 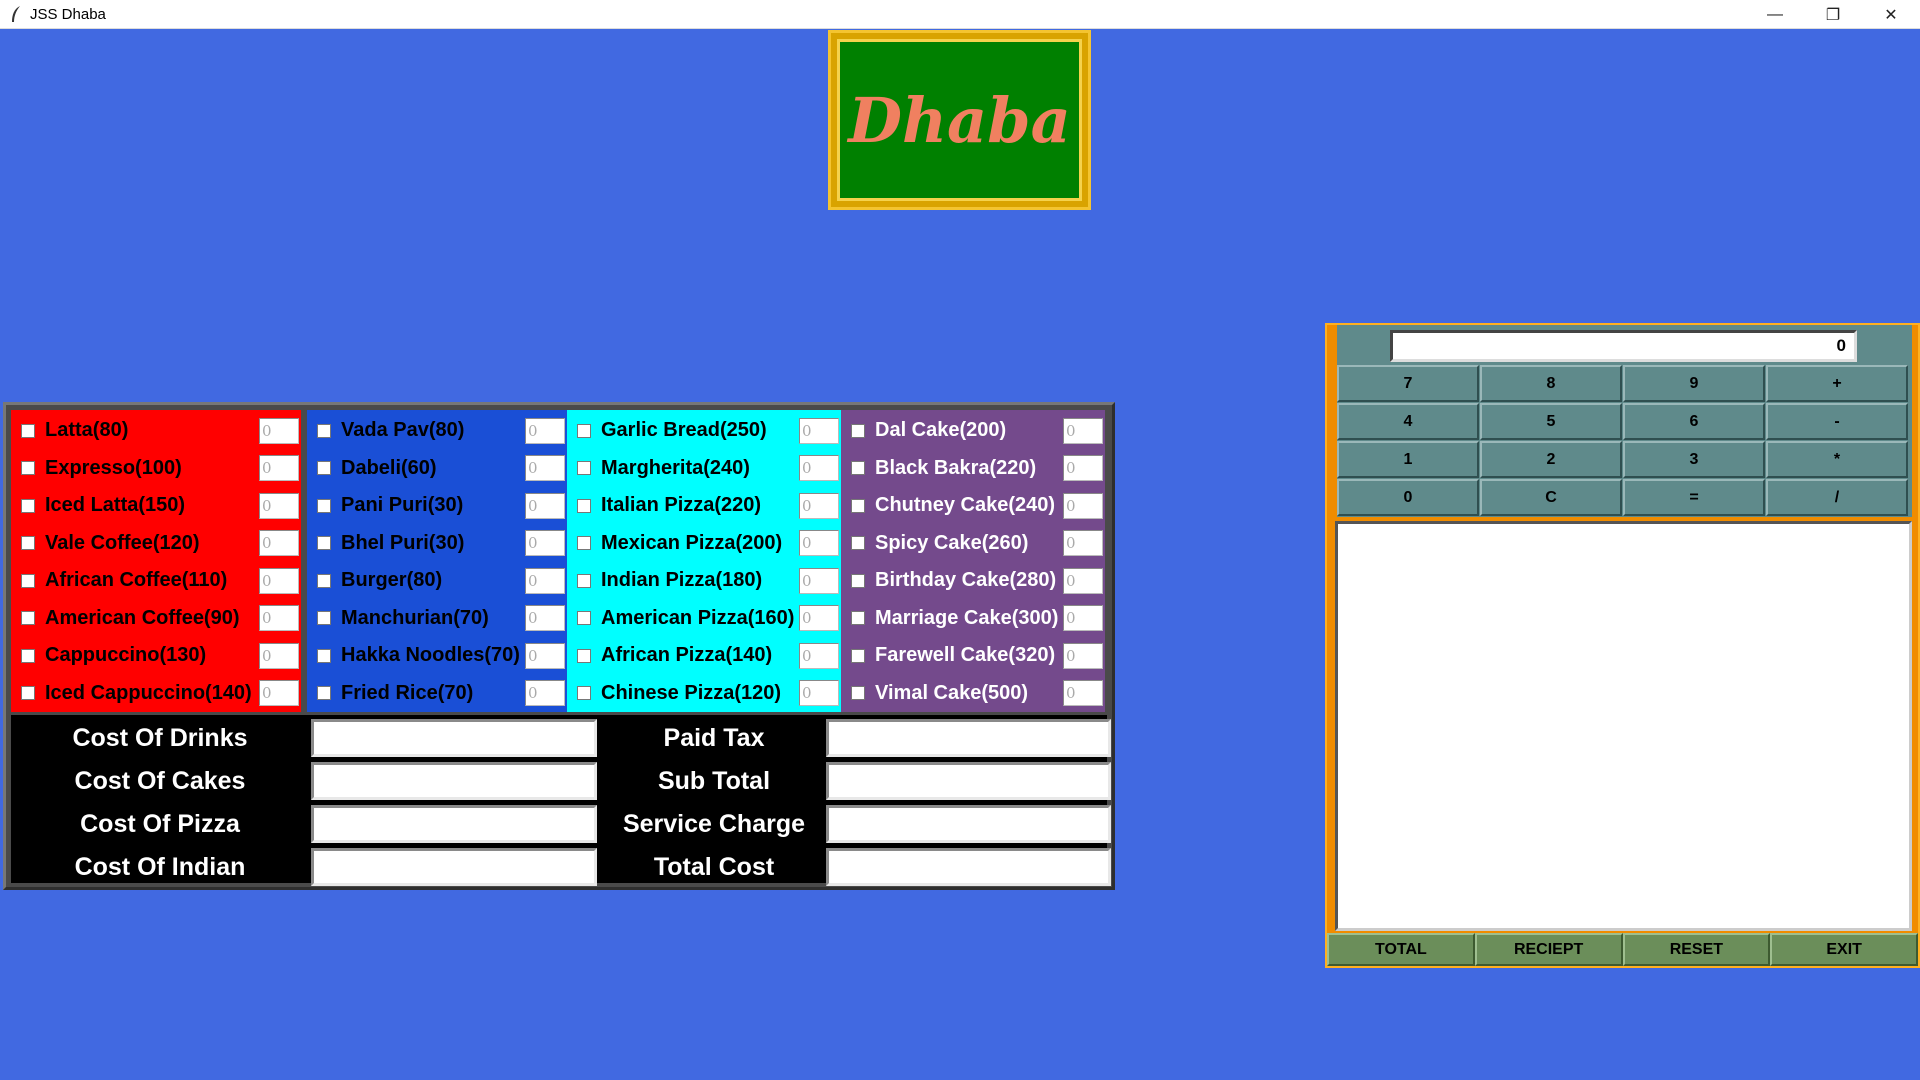 What do you see at coordinates (1551, 497) in the screenshot?
I see `calc-key-clear: C` at bounding box center [1551, 497].